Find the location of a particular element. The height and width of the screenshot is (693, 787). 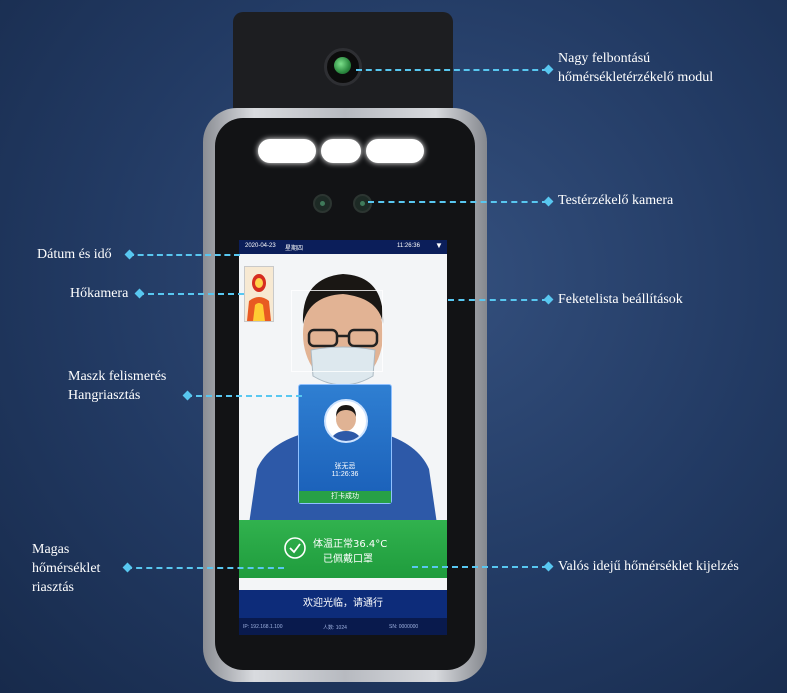

screen-date: 2020-04-23 is located at coordinates (260, 246).